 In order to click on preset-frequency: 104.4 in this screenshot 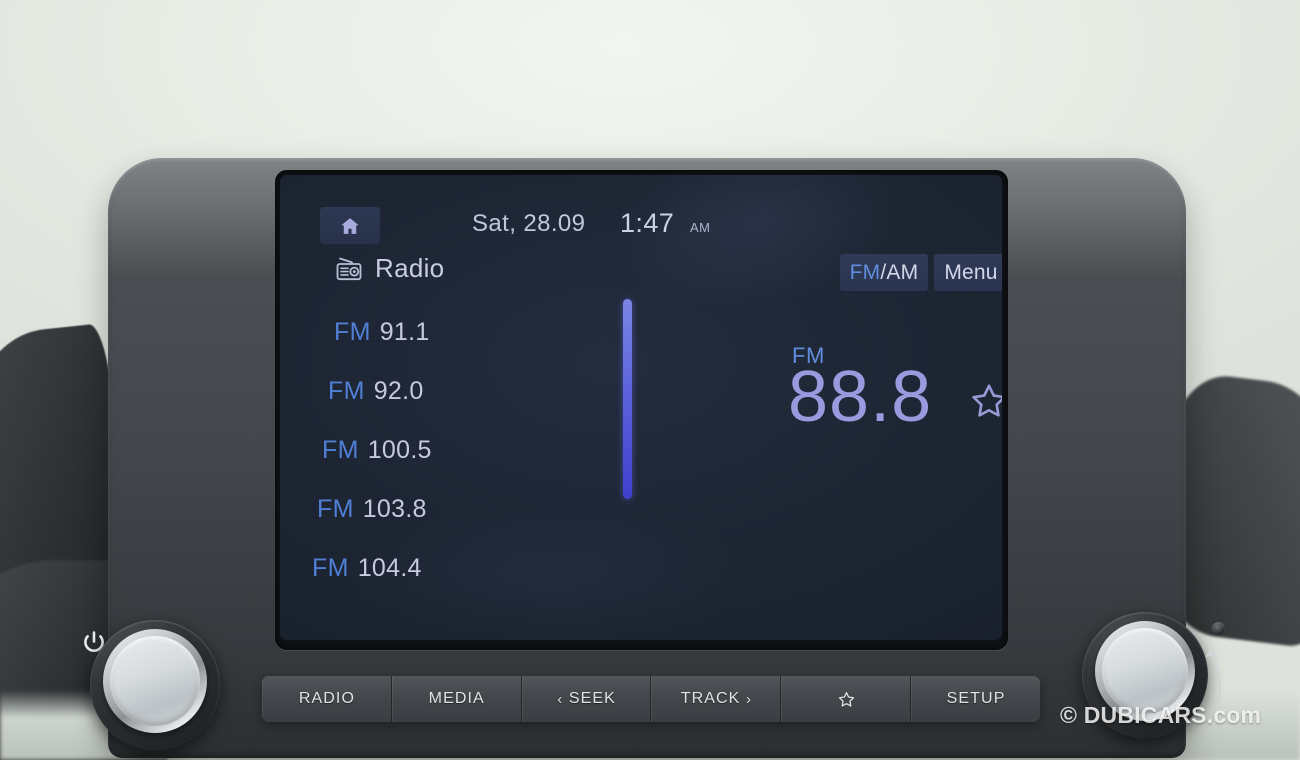, I will do `click(389, 568)`.